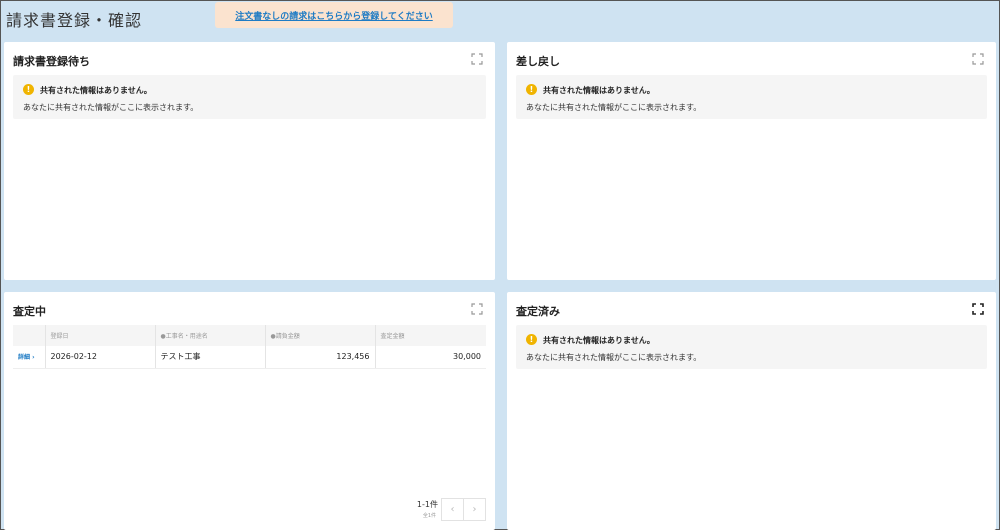 The height and width of the screenshot is (530, 1000). I want to click on panel-title: 査定済み, so click(538, 311).